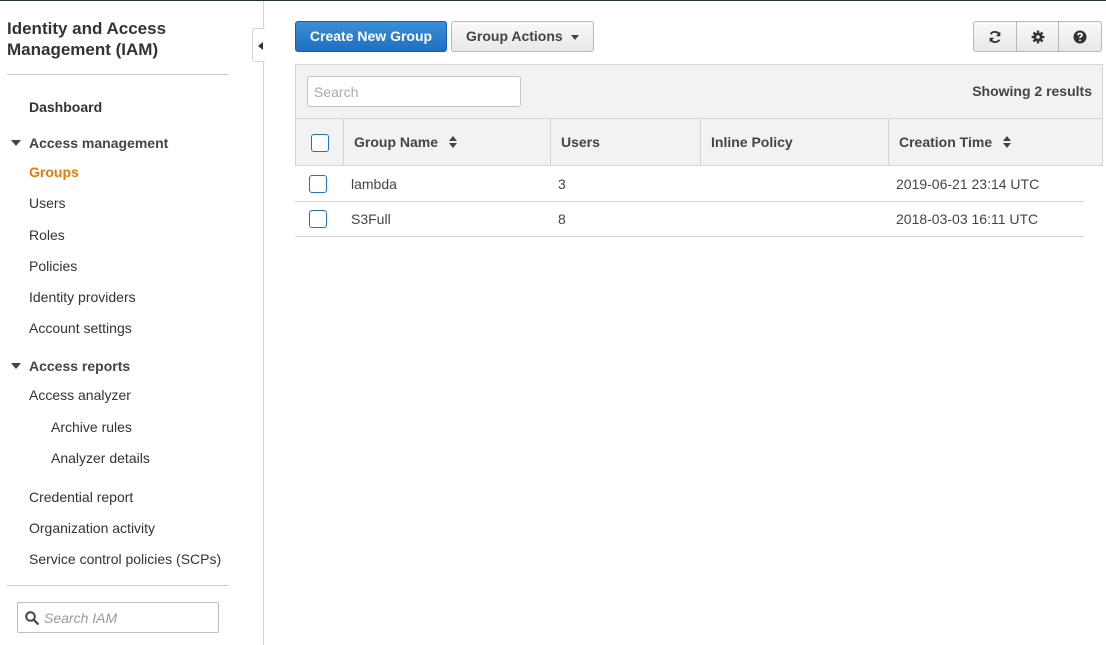  I want to click on gear-icon, so click(1037, 36).